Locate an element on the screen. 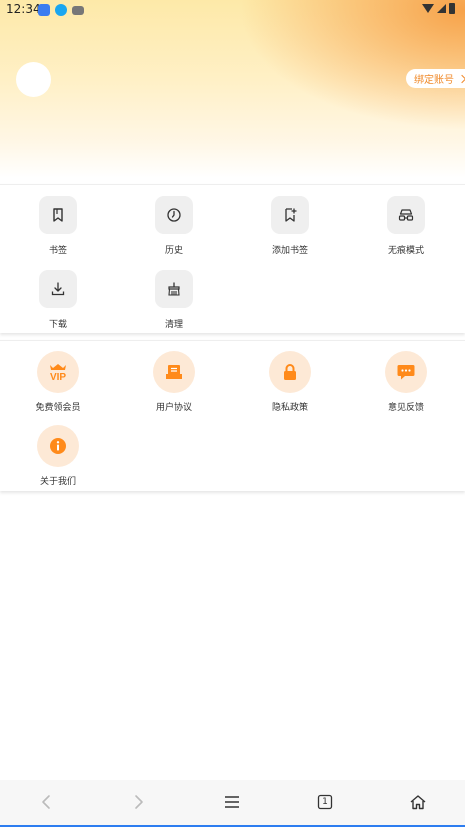  service-free-vip: VIP 免费领会员 is located at coordinates (58, 382).